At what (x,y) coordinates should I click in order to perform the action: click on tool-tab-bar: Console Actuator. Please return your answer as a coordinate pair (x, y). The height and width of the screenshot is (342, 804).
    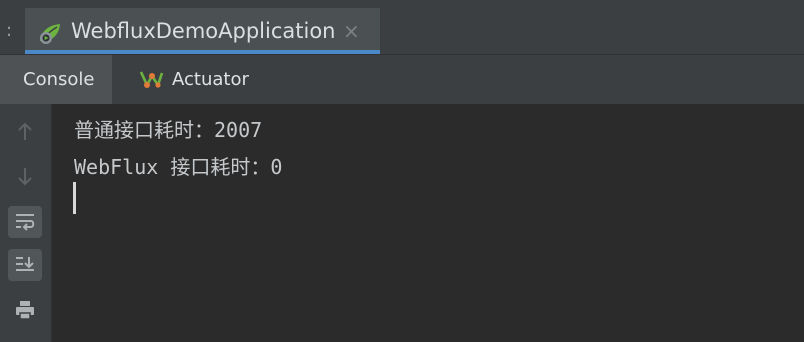
    Looking at the image, I should click on (402, 79).